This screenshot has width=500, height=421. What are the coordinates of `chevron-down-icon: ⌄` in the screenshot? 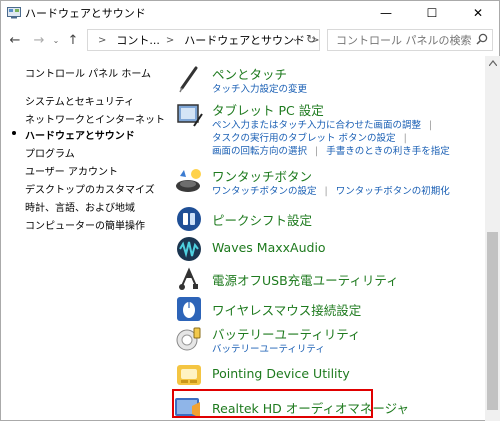 It's located at (56, 40).